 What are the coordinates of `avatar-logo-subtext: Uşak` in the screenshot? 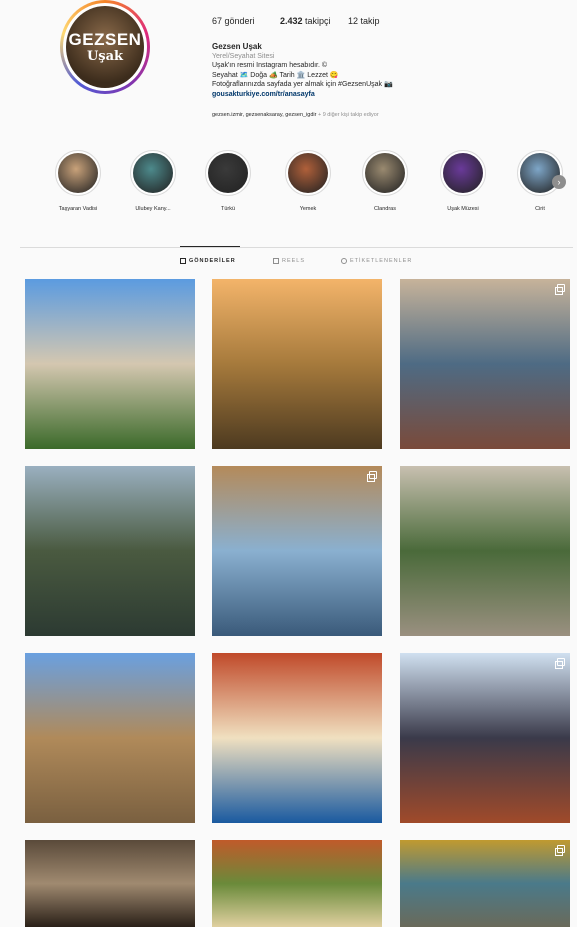 It's located at (105, 56).